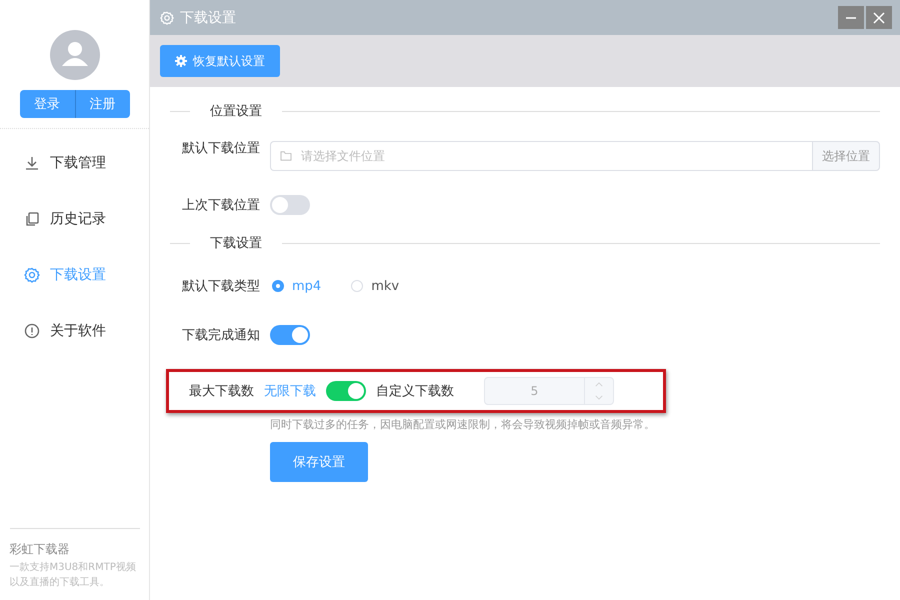  Describe the element at coordinates (181, 61) in the screenshot. I see `gear-icon` at that location.